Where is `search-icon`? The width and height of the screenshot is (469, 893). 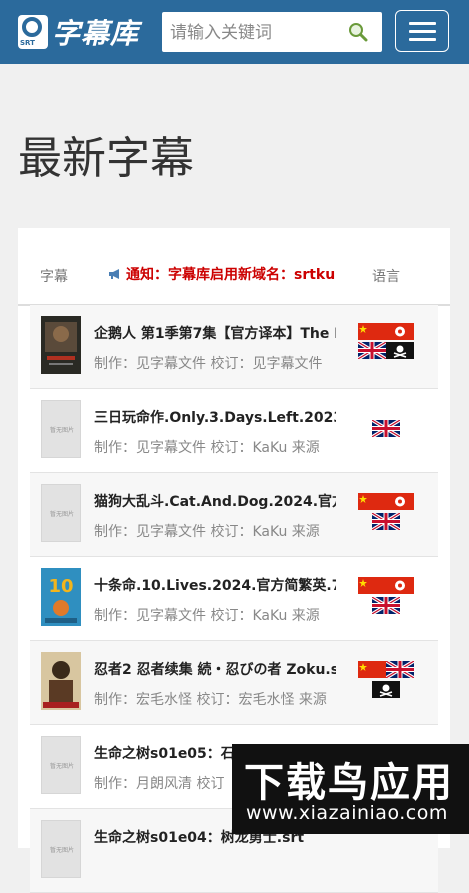
search-icon is located at coordinates (358, 32).